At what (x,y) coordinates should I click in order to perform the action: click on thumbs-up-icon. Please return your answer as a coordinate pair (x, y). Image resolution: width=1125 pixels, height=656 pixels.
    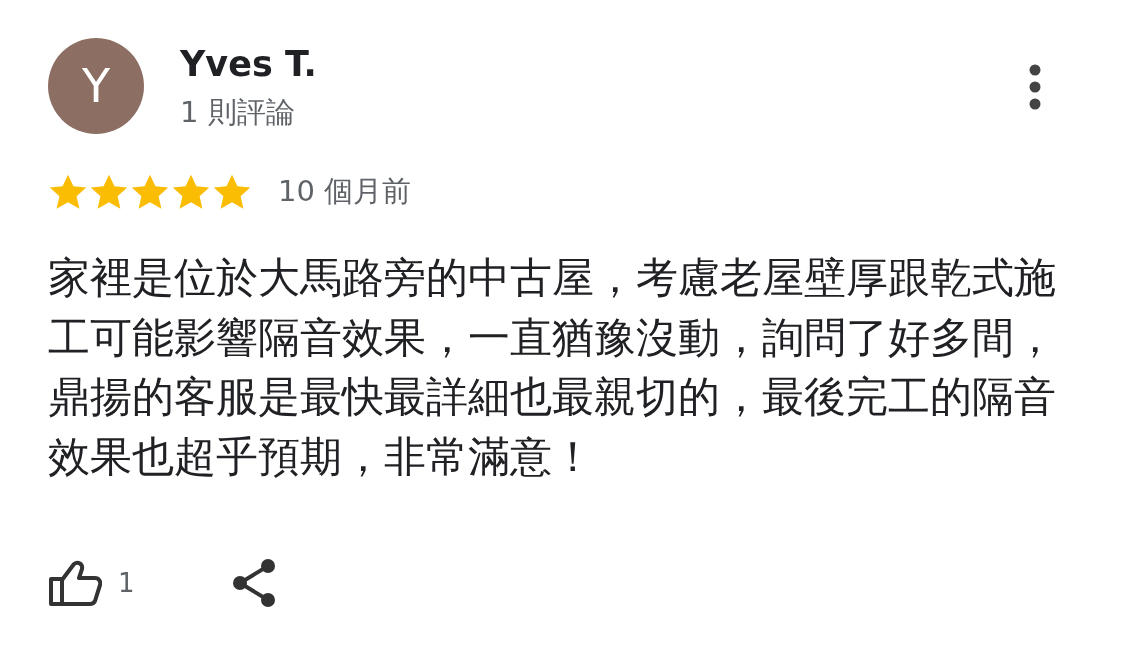
    Looking at the image, I should click on (75, 583).